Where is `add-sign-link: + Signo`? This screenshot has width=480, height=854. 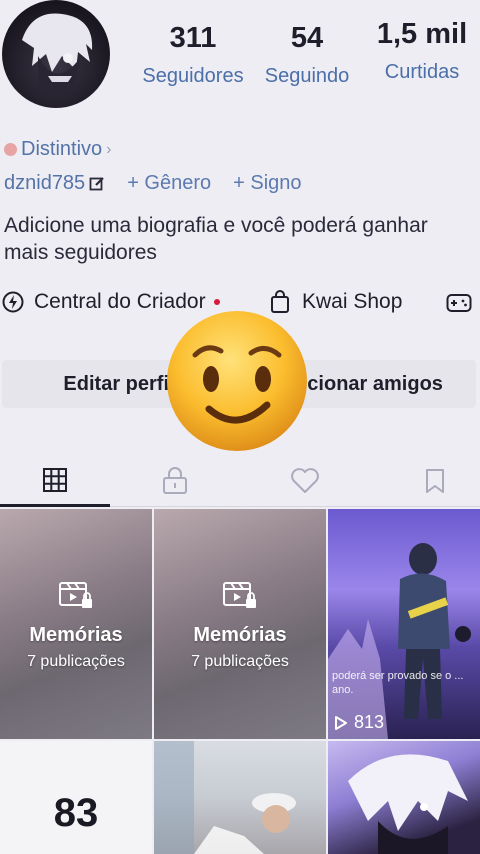 add-sign-link: + Signo is located at coordinates (267, 183).